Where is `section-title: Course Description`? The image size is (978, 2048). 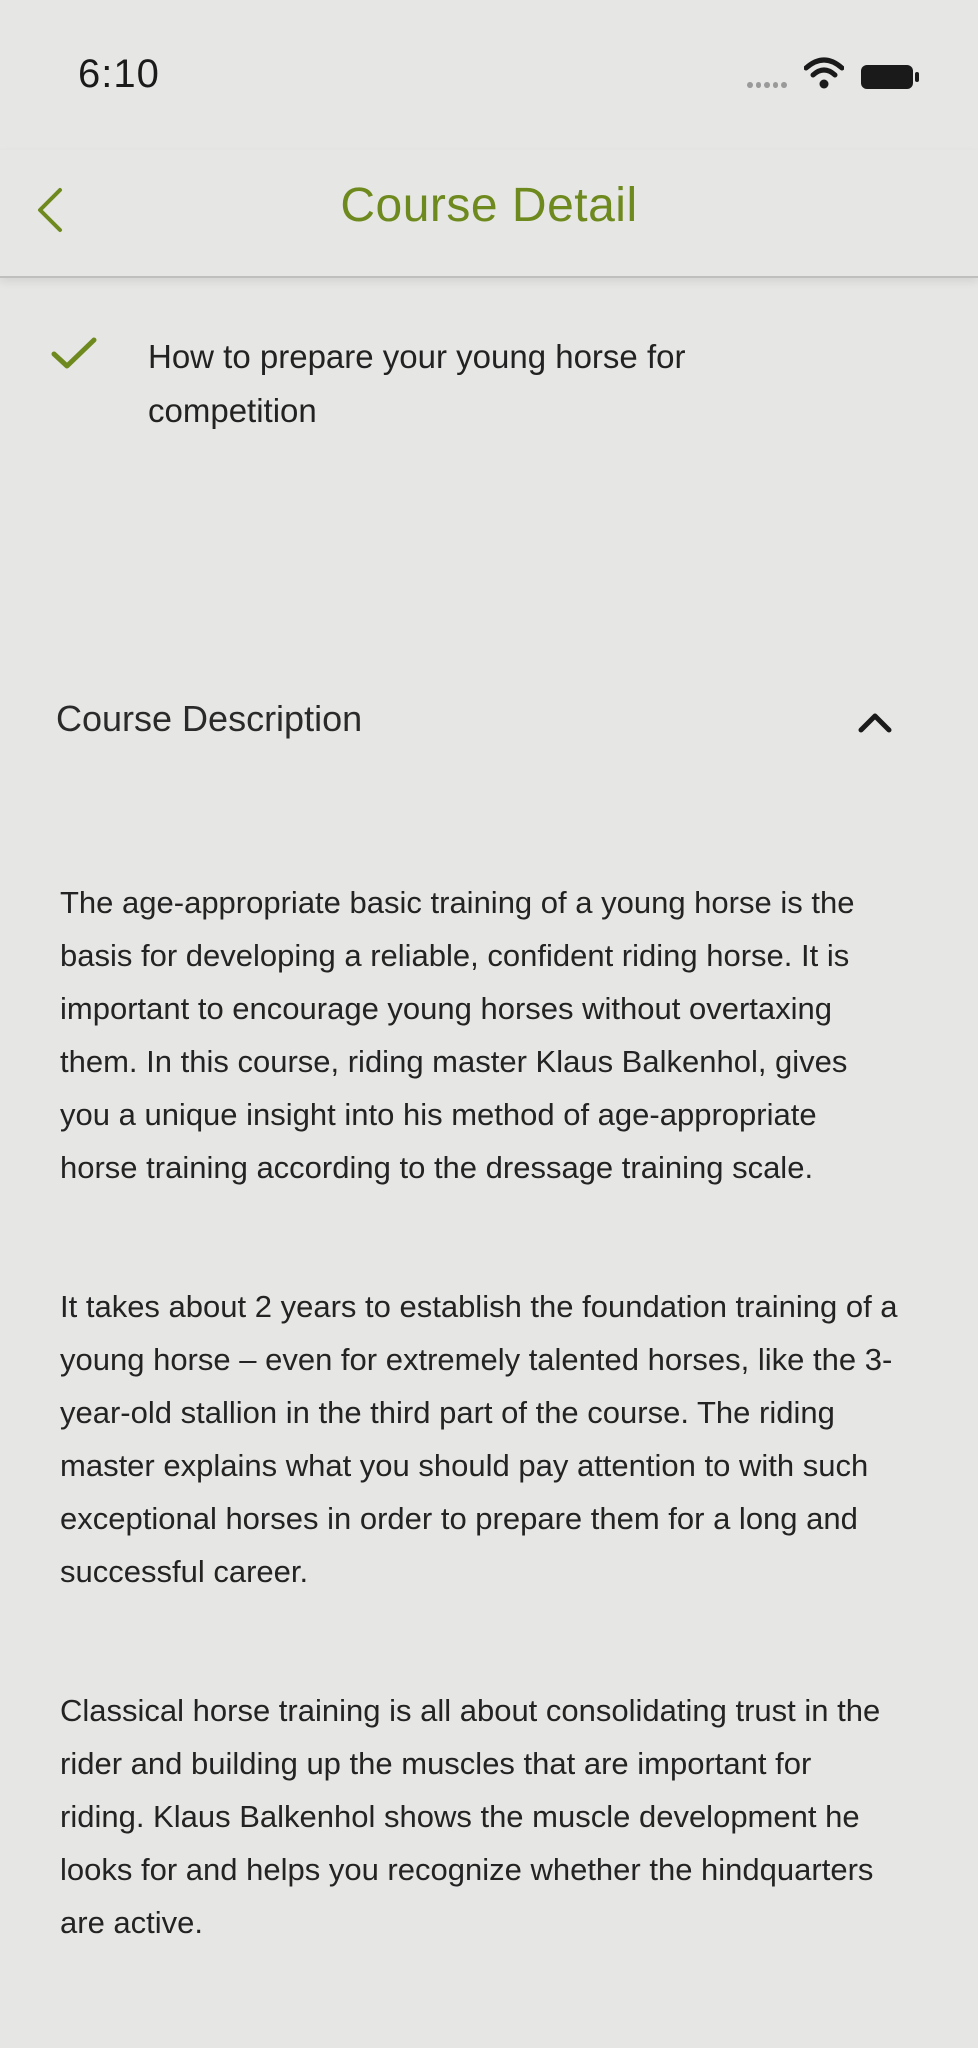 section-title: Course Description is located at coordinates (209, 718).